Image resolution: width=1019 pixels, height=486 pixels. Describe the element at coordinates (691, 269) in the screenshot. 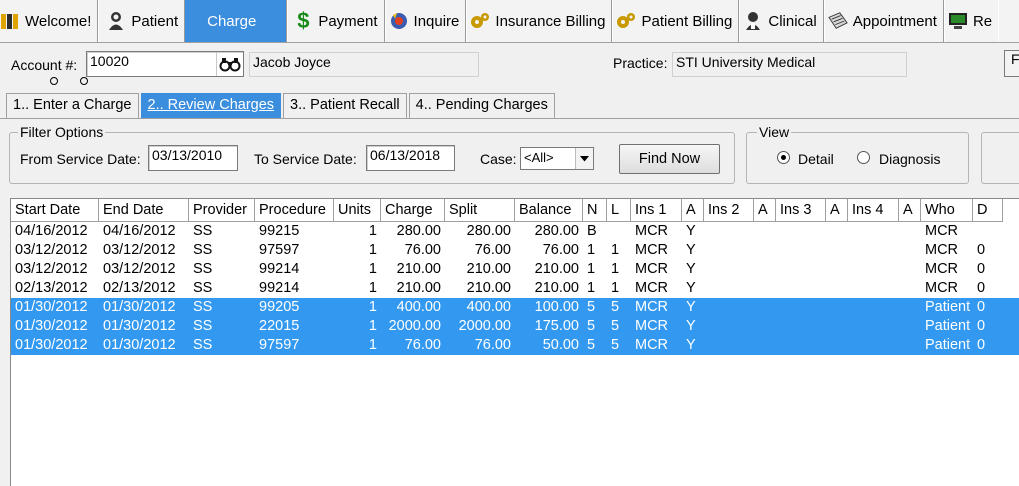

I see `table-cell: Y` at that location.